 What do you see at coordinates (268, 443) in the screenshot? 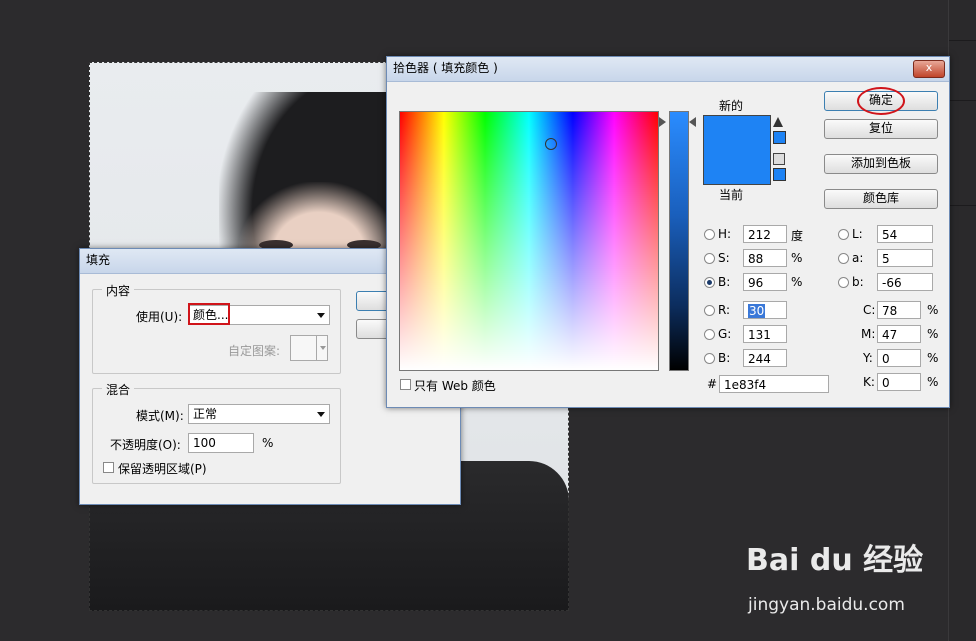
I see `opacity-unit: %` at bounding box center [268, 443].